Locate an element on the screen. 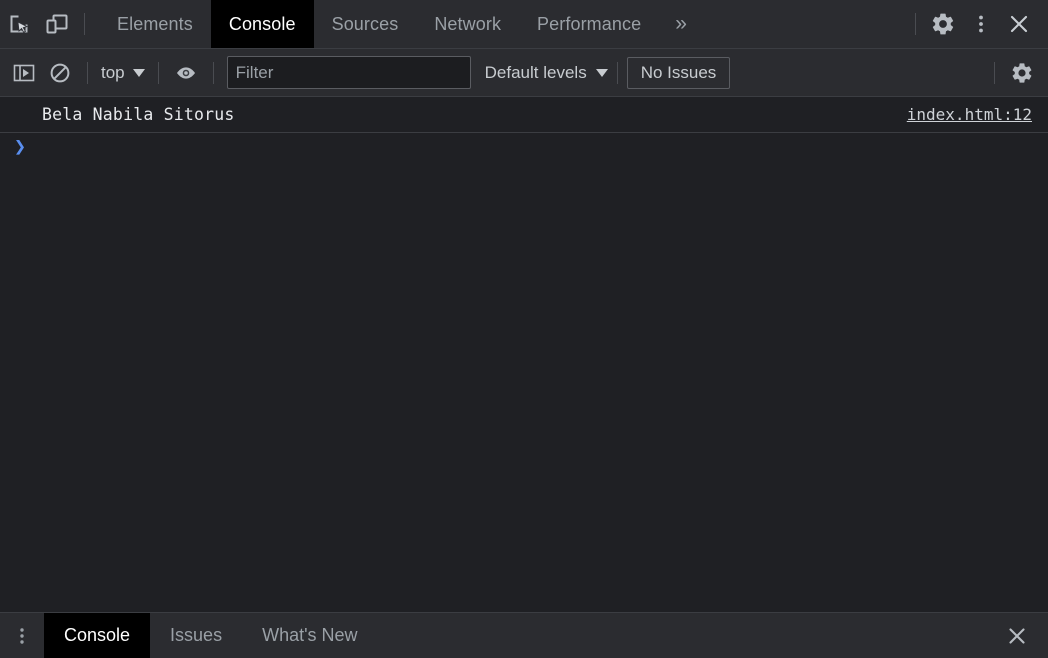  log-level-selector: Default levels is located at coordinates (546, 73).